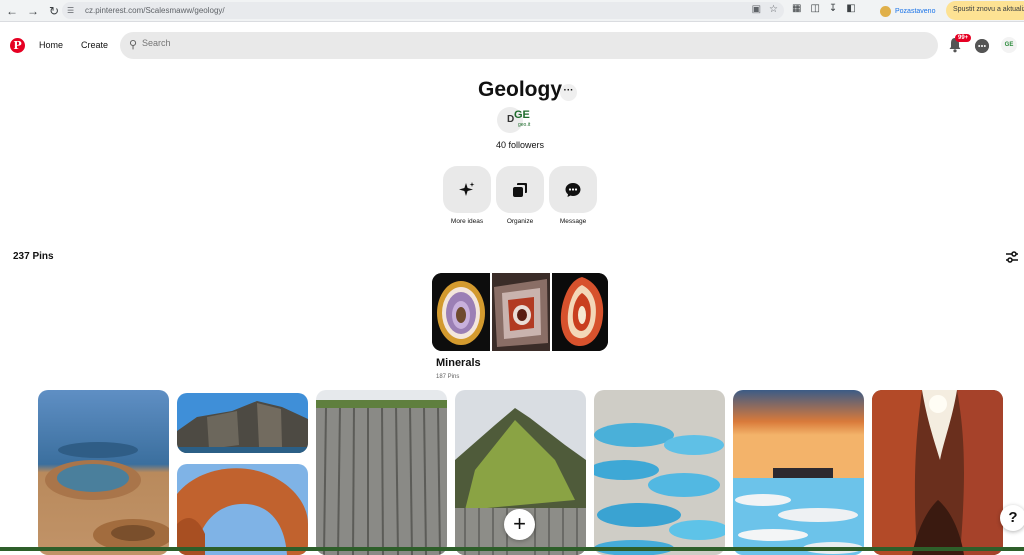  I want to click on organize-button: Organize, so click(520, 195).